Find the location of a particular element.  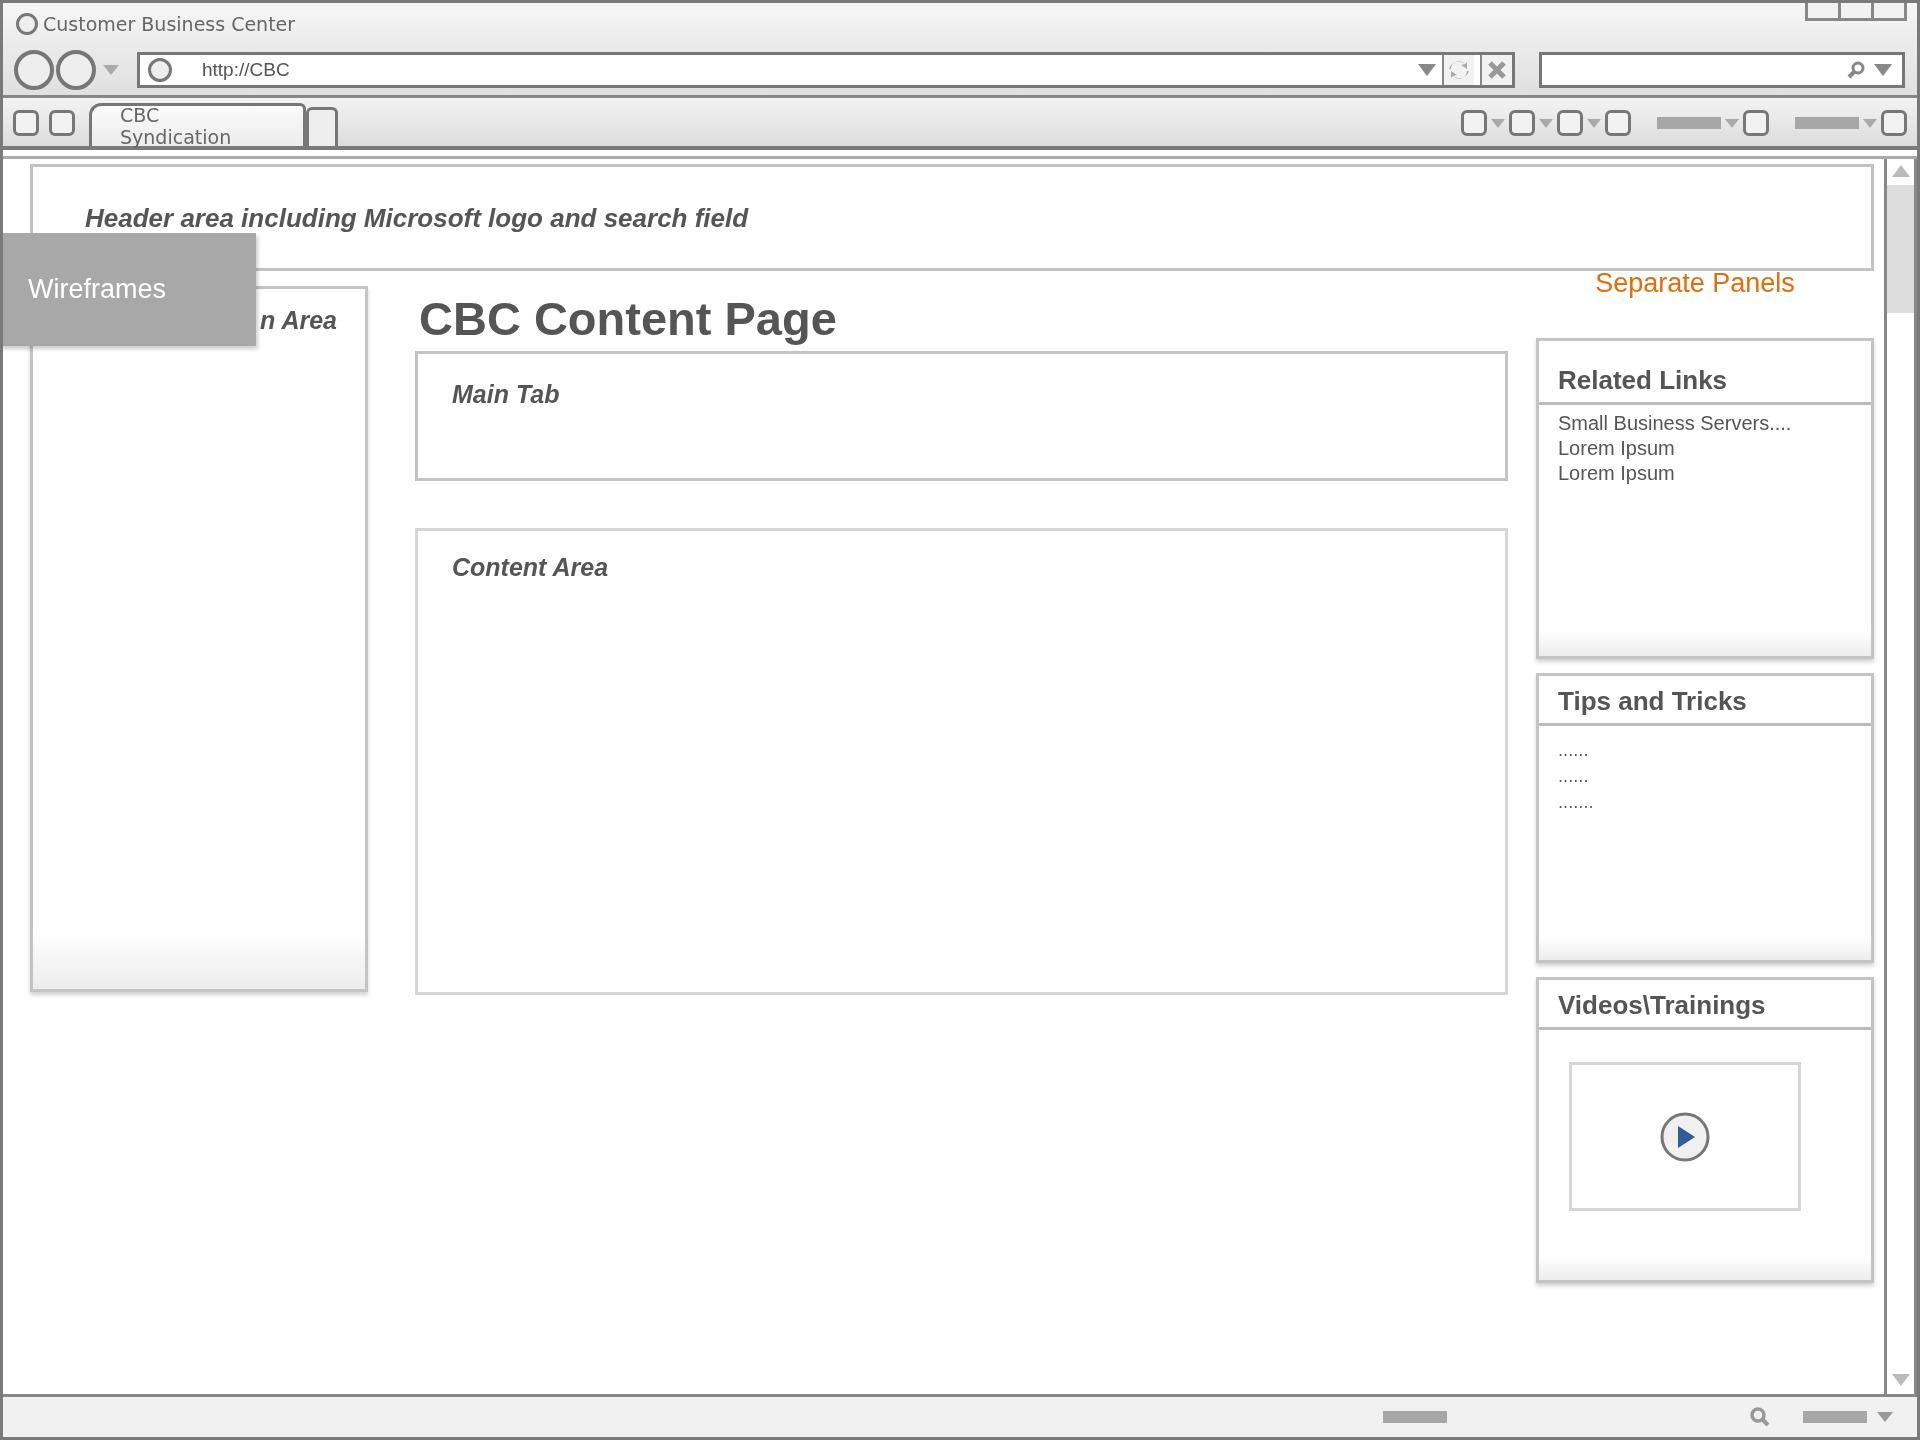

down-arrow-icon is located at coordinates (1900, 1380).